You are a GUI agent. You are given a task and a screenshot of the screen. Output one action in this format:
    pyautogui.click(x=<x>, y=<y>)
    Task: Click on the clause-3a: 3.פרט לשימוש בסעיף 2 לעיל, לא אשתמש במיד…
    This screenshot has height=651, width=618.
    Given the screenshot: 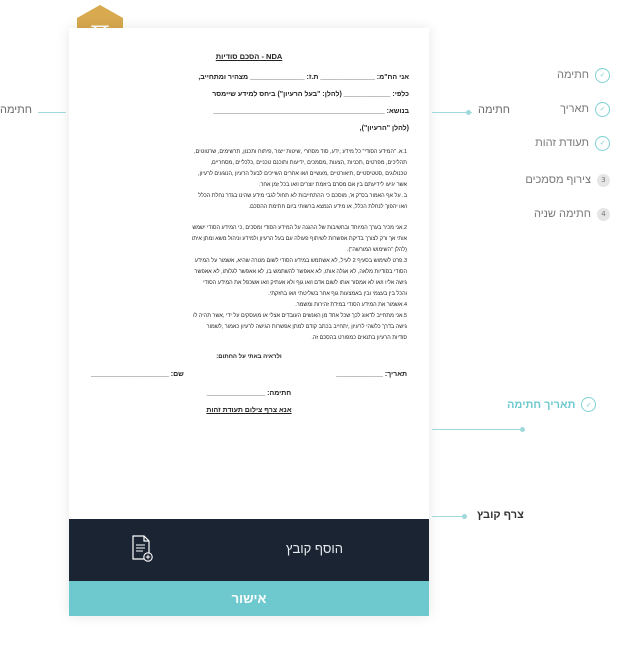 What is the action you would take?
    pyautogui.click(x=300, y=261)
    